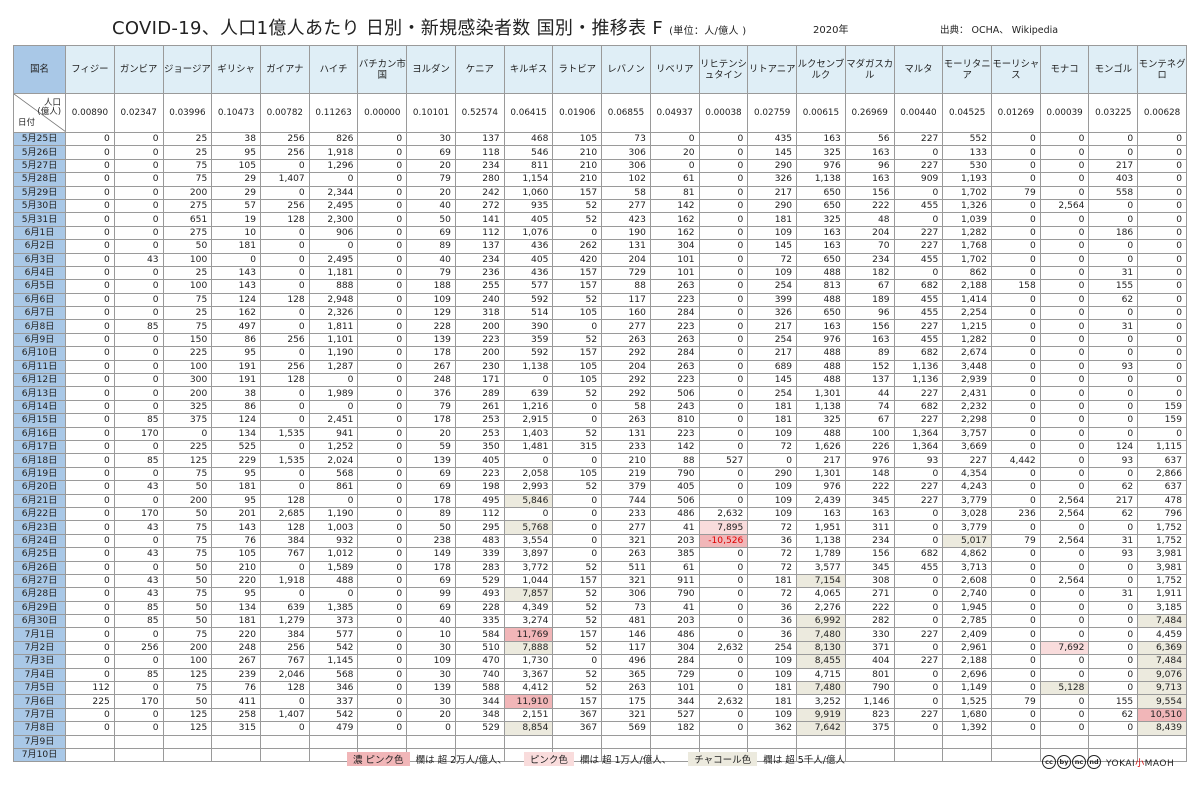  I want to click on value-cell: 436, so click(528, 273).